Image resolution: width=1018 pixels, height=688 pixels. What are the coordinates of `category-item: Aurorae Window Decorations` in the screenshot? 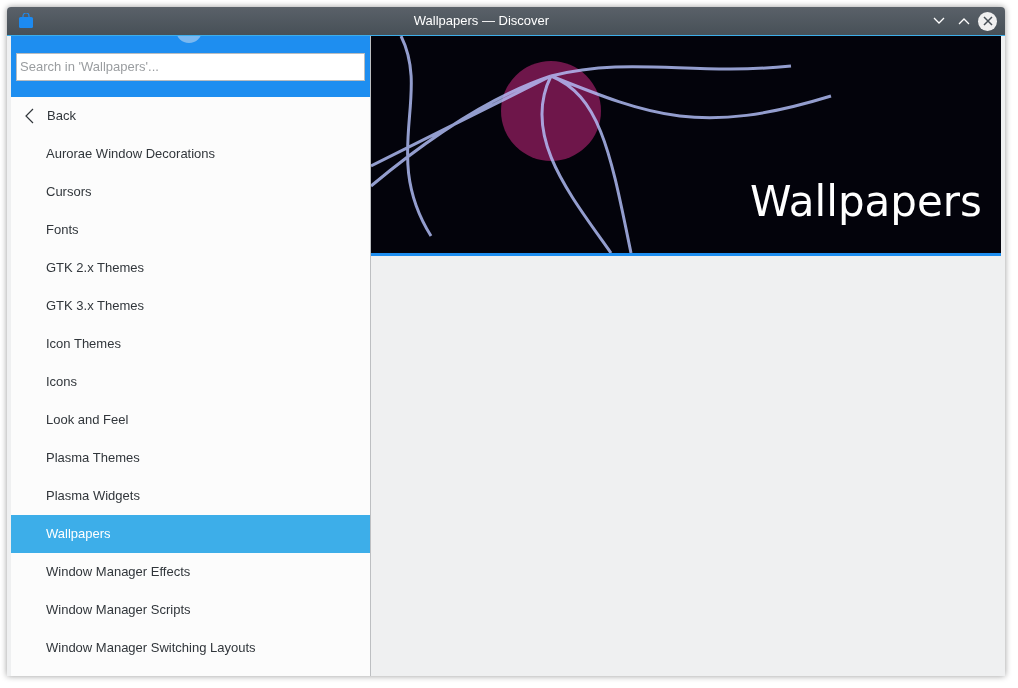 It's located at (190, 154).